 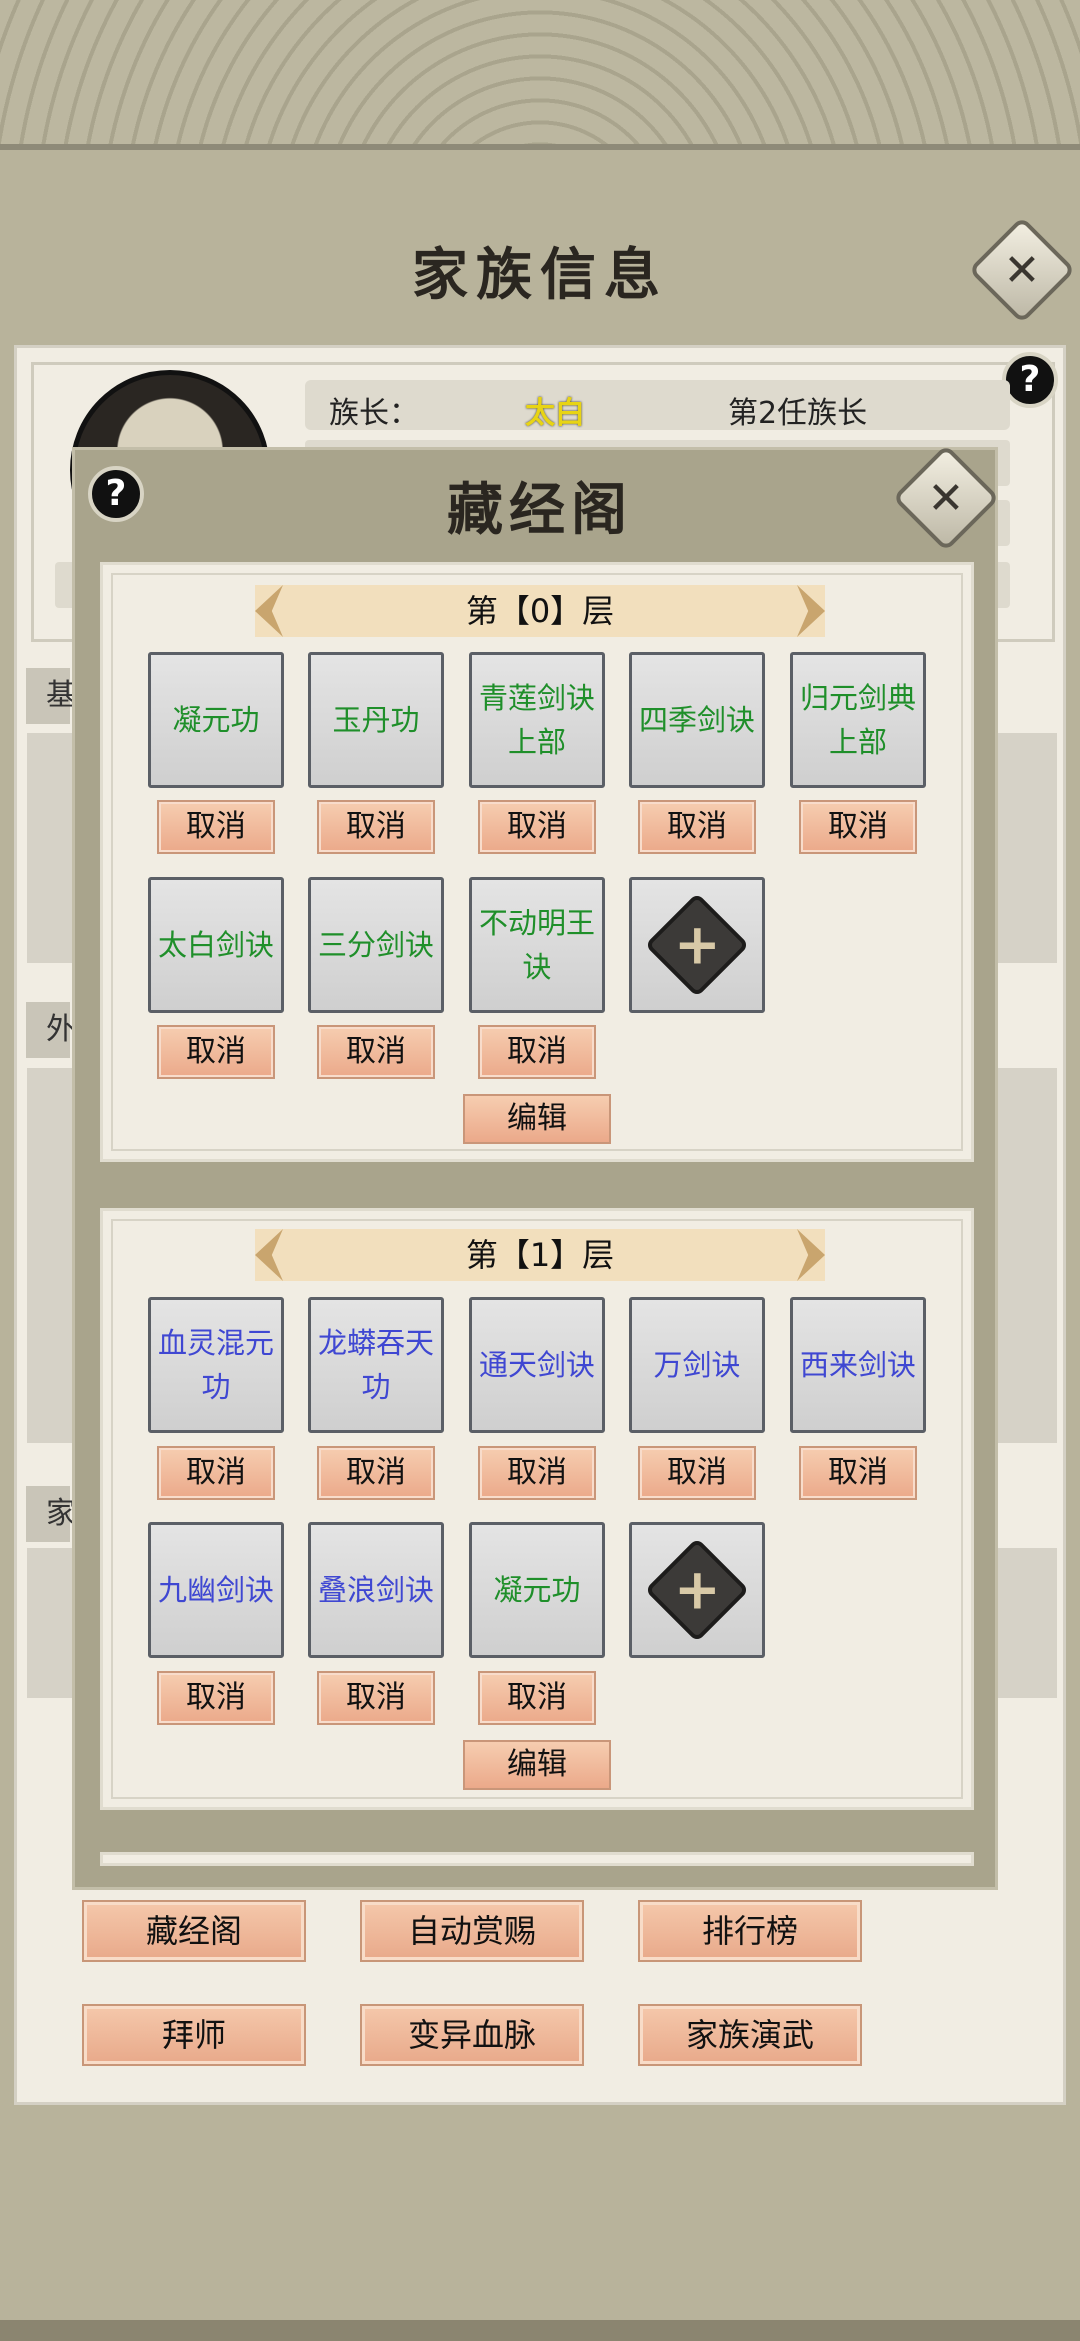 What do you see at coordinates (540, 275) in the screenshot?
I see `page-title: 家族信息` at bounding box center [540, 275].